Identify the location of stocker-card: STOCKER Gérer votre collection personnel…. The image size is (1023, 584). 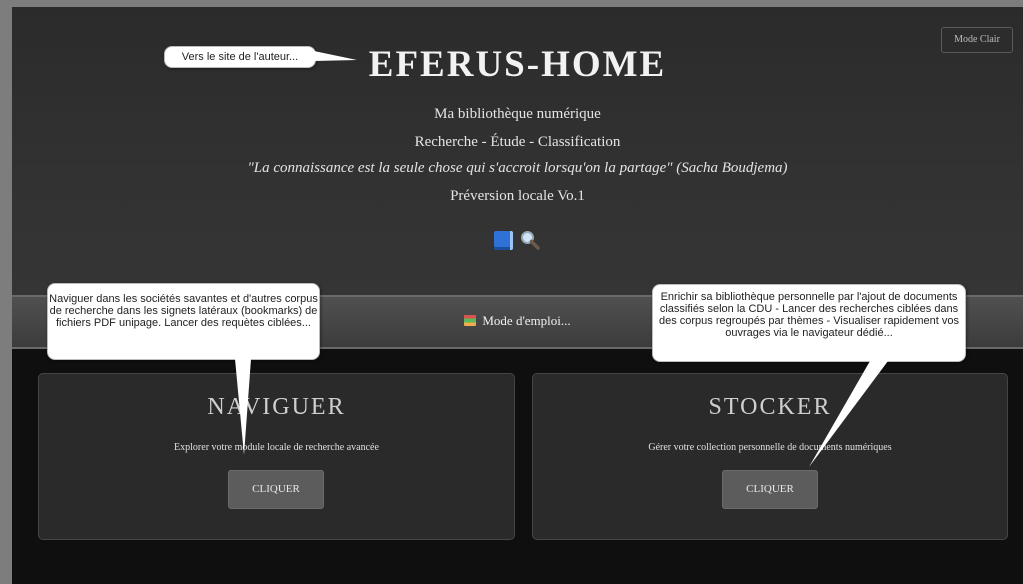
(770, 456).